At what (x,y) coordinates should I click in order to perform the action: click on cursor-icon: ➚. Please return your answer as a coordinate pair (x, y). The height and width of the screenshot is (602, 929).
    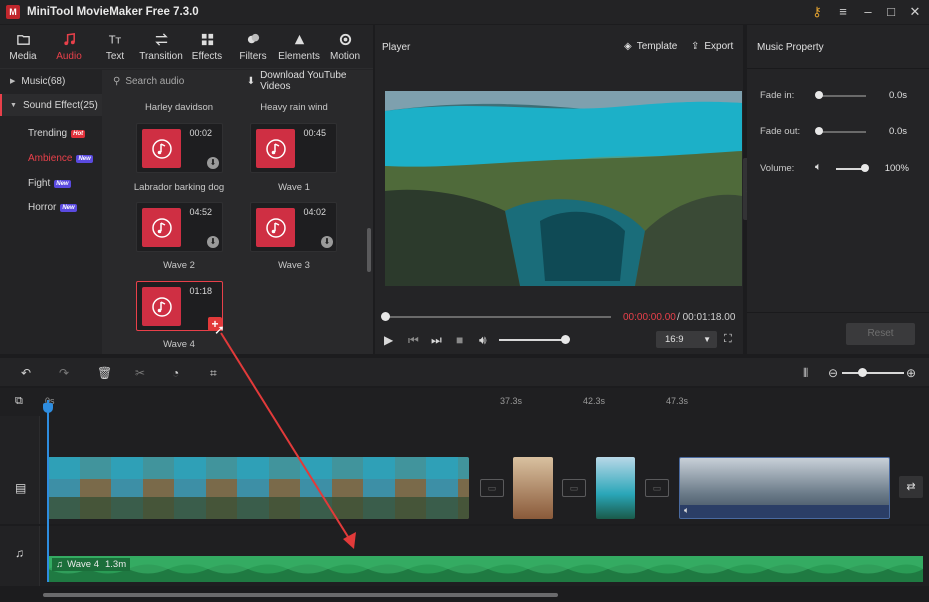
    Looking at the image, I should click on (219, 329).